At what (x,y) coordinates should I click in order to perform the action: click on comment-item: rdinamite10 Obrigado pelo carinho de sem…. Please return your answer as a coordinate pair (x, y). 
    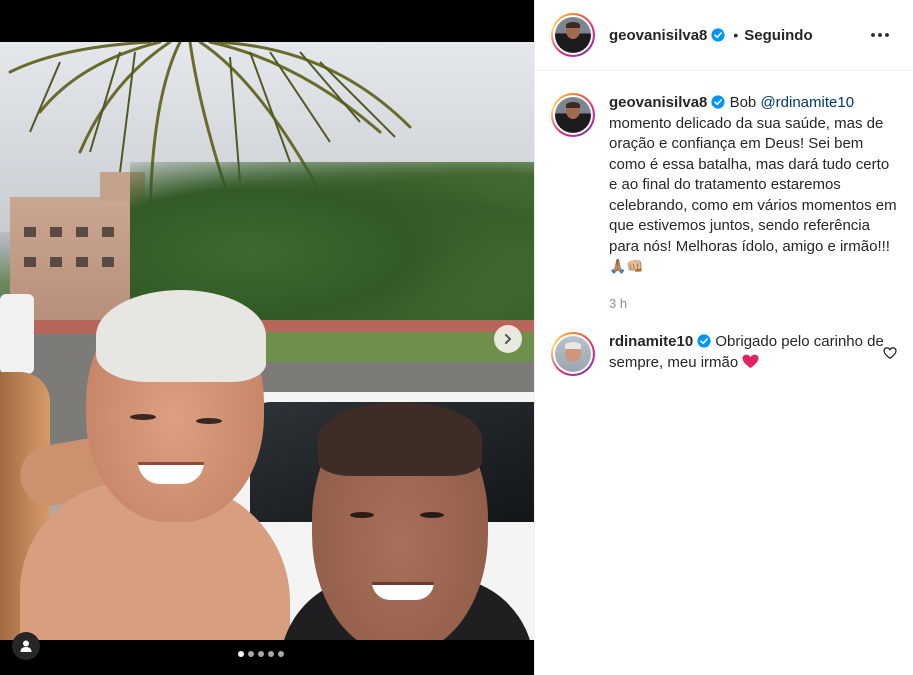
    Looking at the image, I should click on (724, 354).